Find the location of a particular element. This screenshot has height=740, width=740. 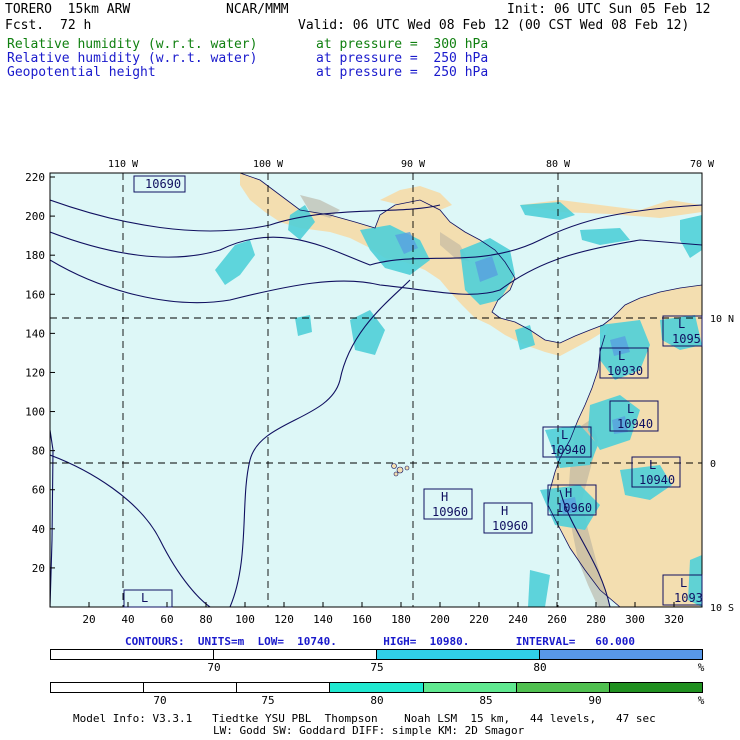

x-tick-label: 80 is located at coordinates (205, 619).